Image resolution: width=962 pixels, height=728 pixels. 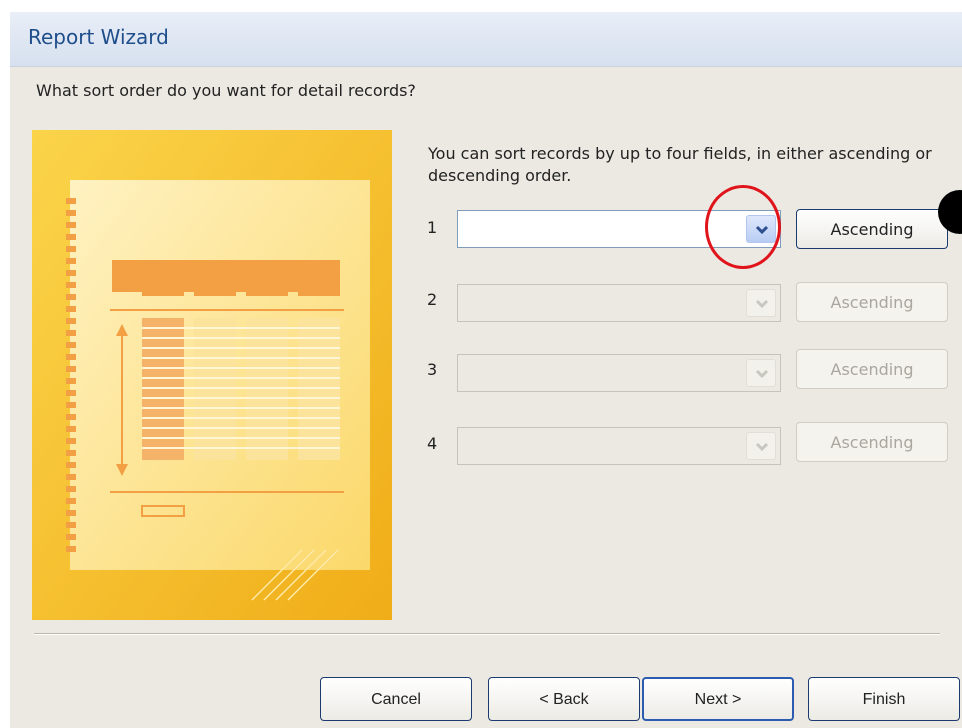 I want to click on sort-order-4-button: Ascending, so click(x=872, y=442).